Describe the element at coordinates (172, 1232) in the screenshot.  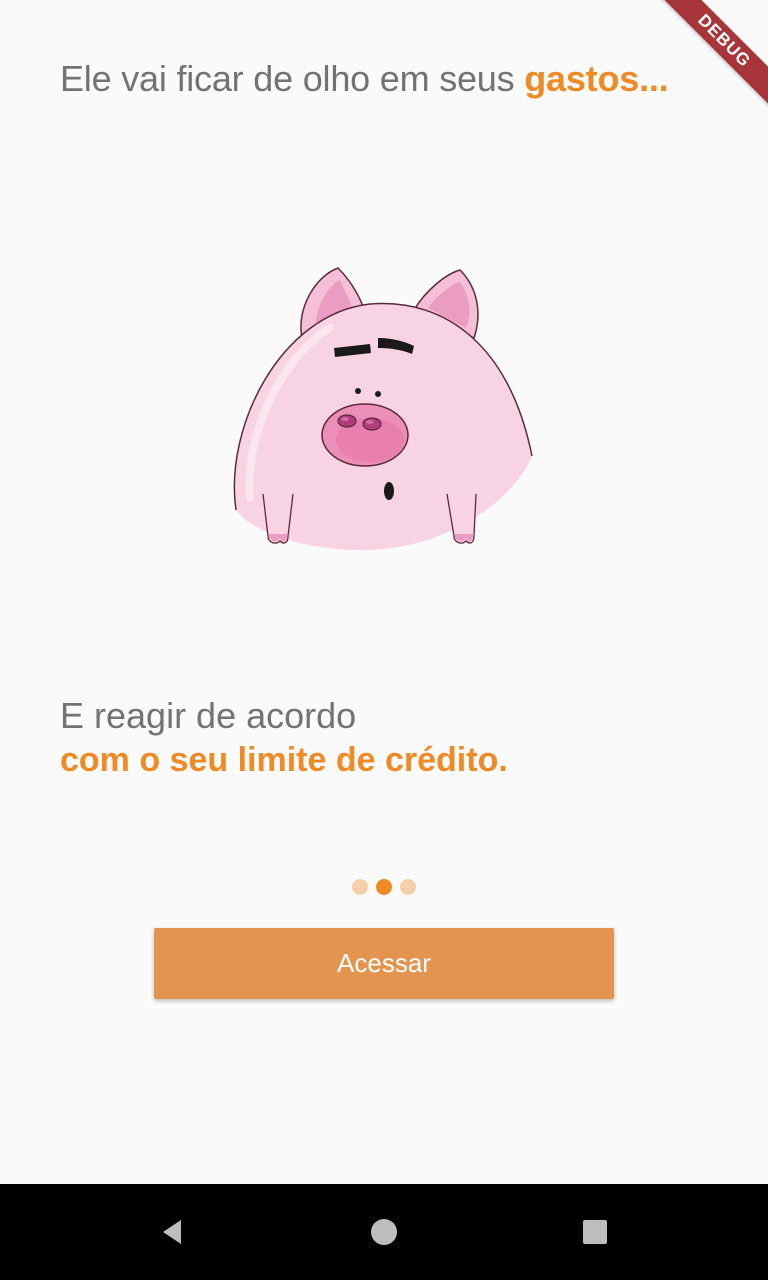
I see `back-triangle-icon` at that location.